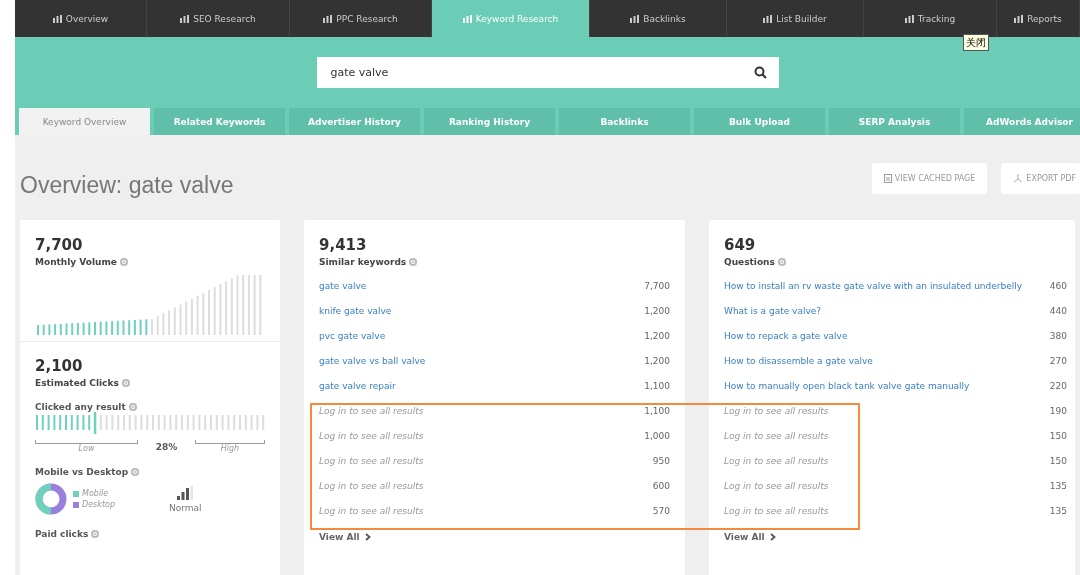 The height and width of the screenshot is (575, 1080). I want to click on keyword-link: knife gate valve, so click(355, 310).